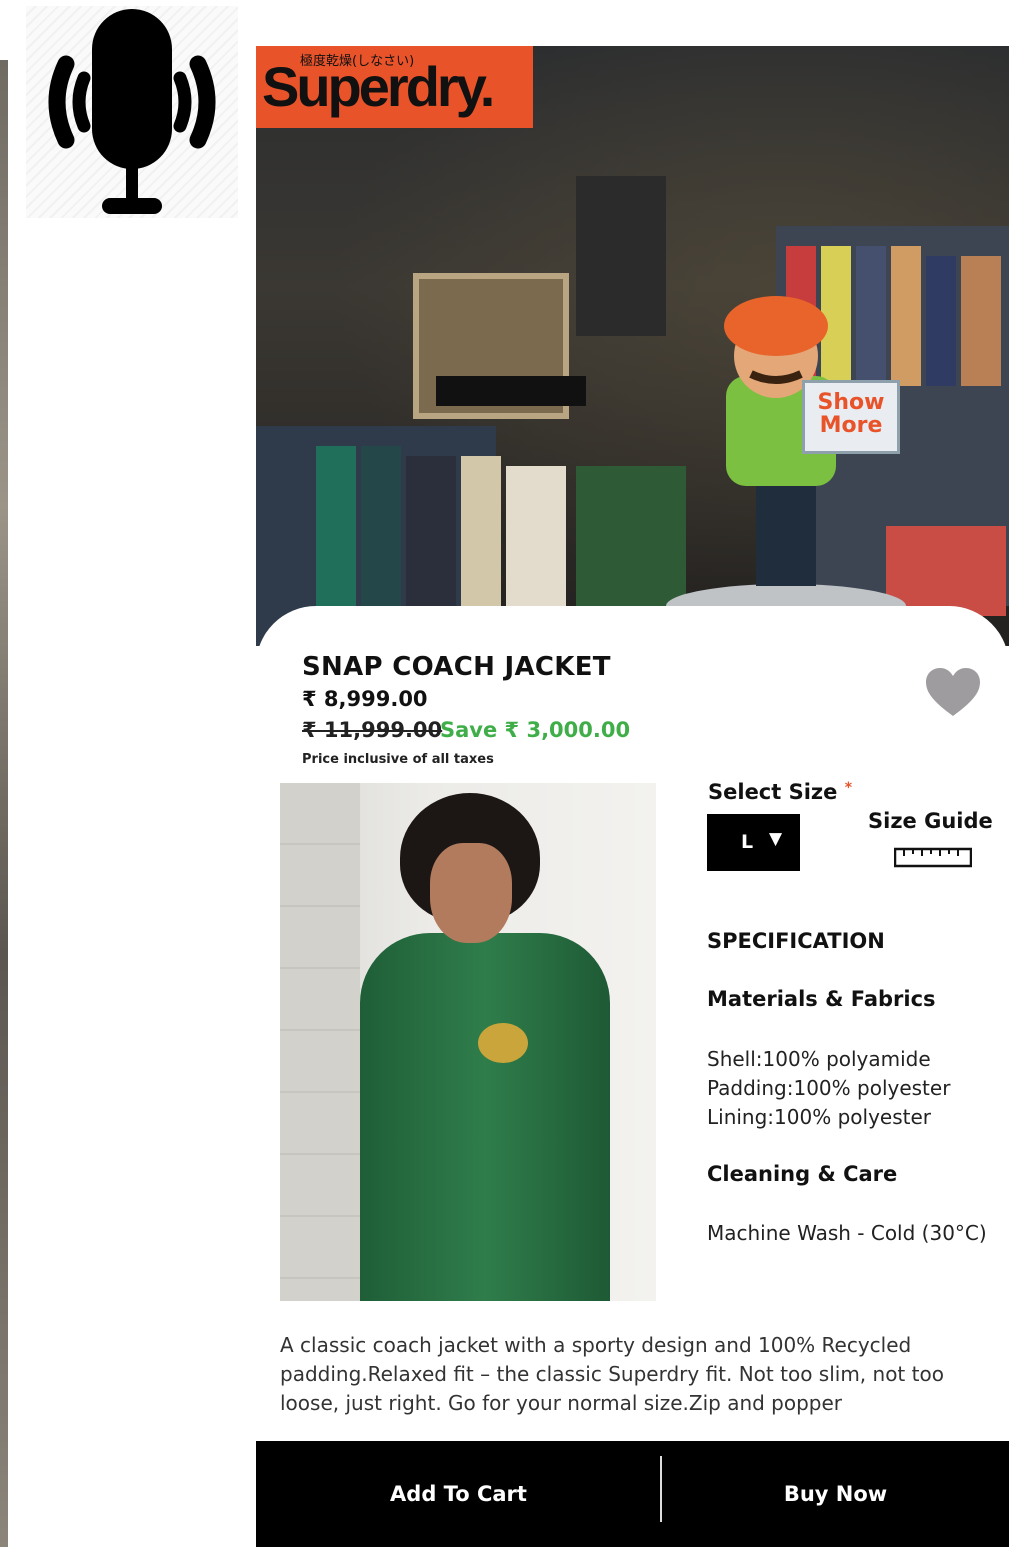 The height and width of the screenshot is (1547, 1009). Describe the element at coordinates (747, 842) in the screenshot. I see `size-selected-value: L` at that location.